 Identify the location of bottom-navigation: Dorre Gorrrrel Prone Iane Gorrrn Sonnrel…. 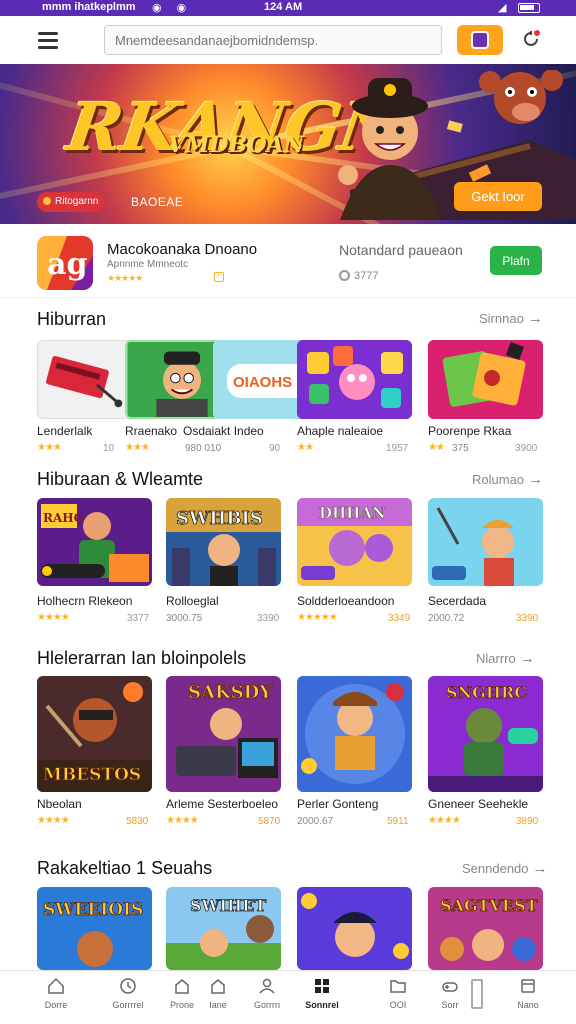
(288, 997).